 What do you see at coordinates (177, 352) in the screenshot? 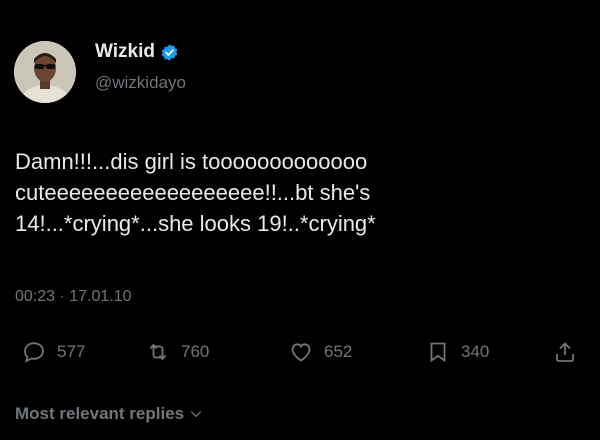
I see `retweet-button: 760` at bounding box center [177, 352].